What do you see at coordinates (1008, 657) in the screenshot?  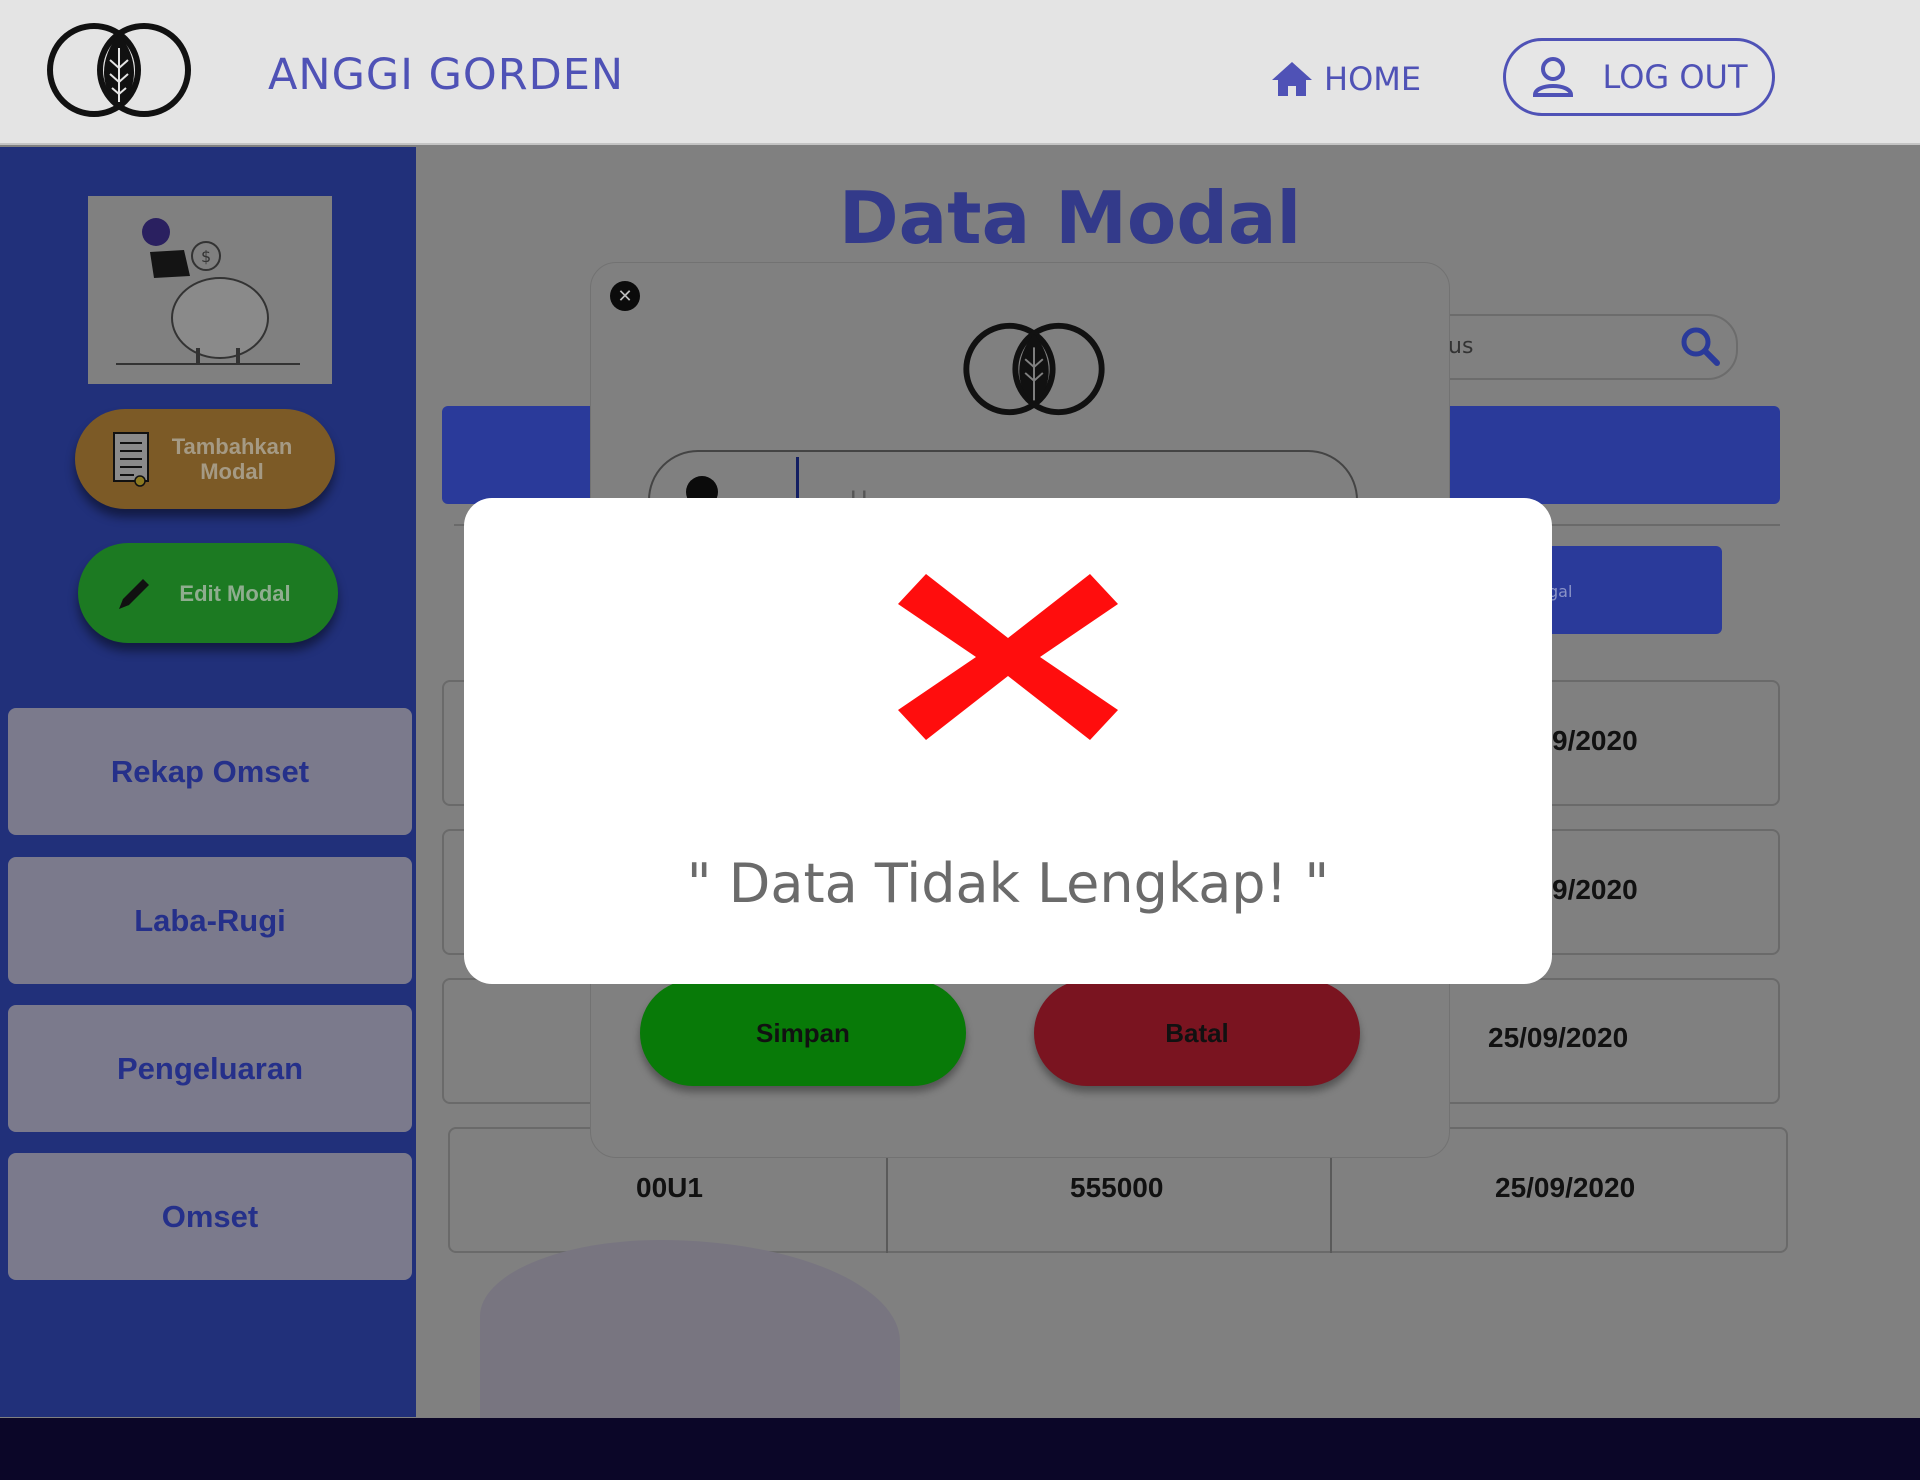 I see `error-x-icon` at bounding box center [1008, 657].